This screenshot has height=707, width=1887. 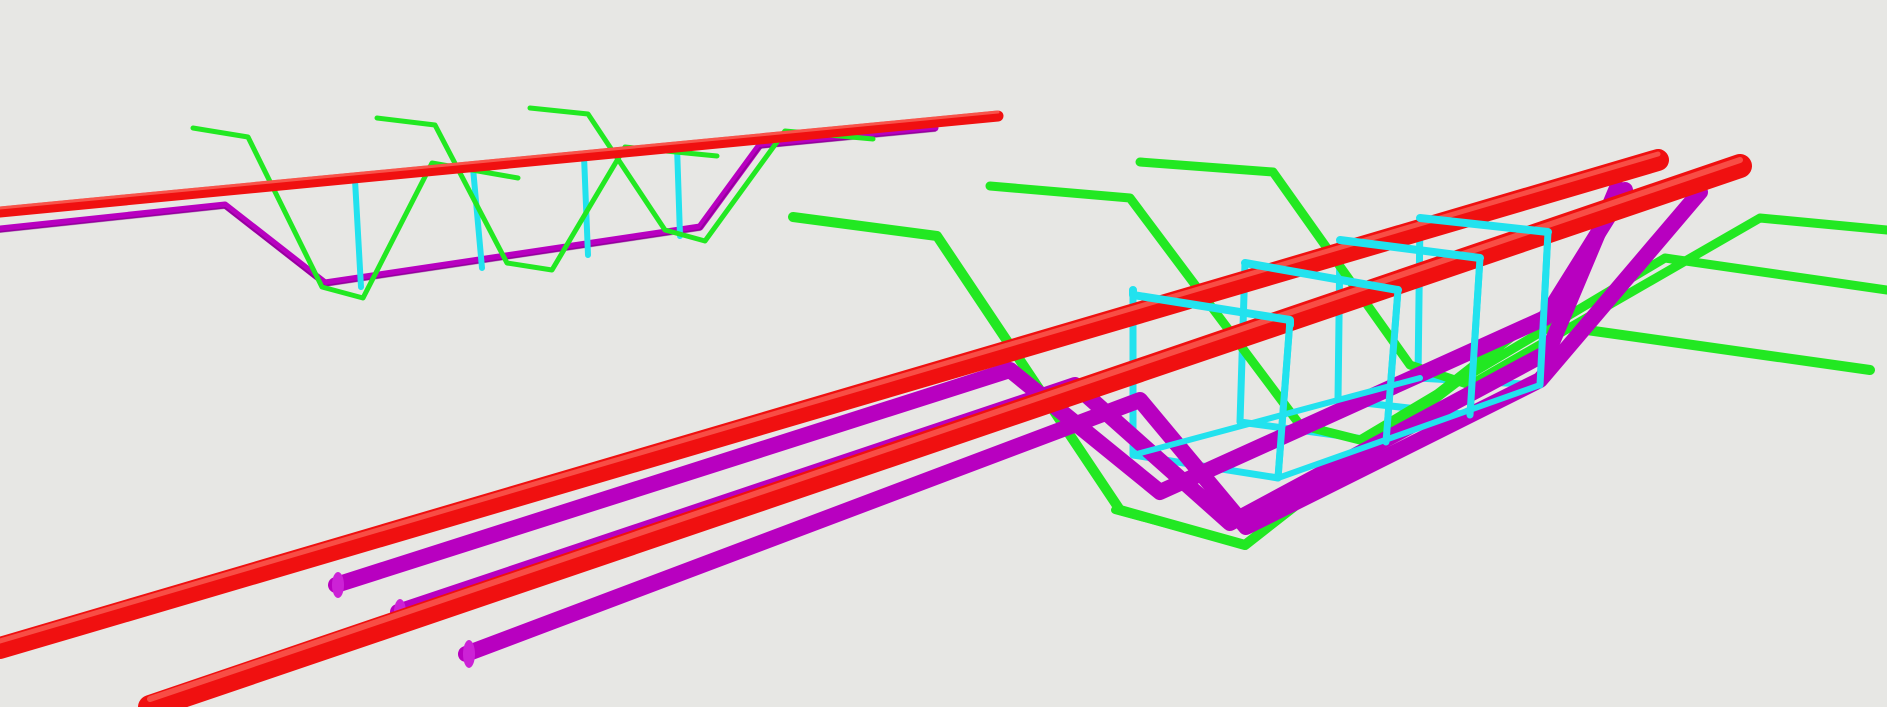 I want to click on far-magenta-pipe, so click(x=469, y=205).